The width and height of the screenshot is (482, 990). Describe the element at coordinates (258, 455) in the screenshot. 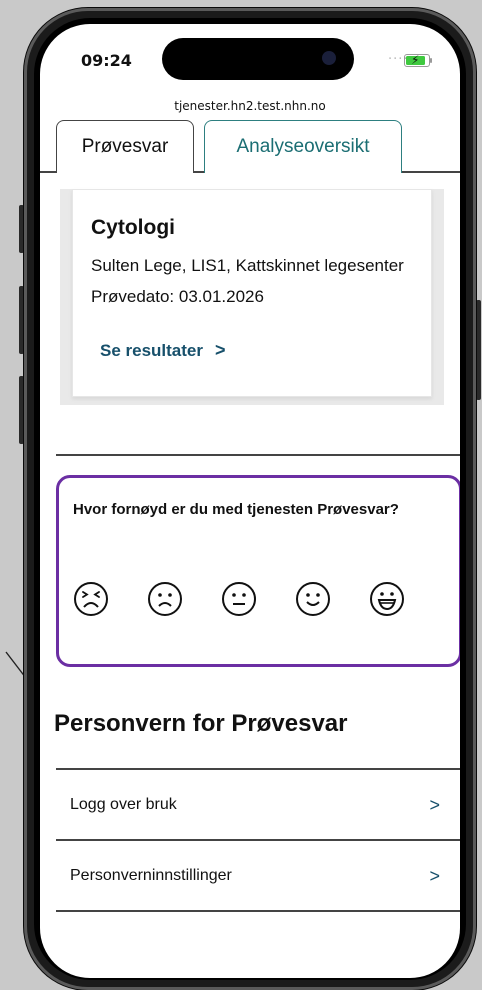

I see `section-divider` at that location.